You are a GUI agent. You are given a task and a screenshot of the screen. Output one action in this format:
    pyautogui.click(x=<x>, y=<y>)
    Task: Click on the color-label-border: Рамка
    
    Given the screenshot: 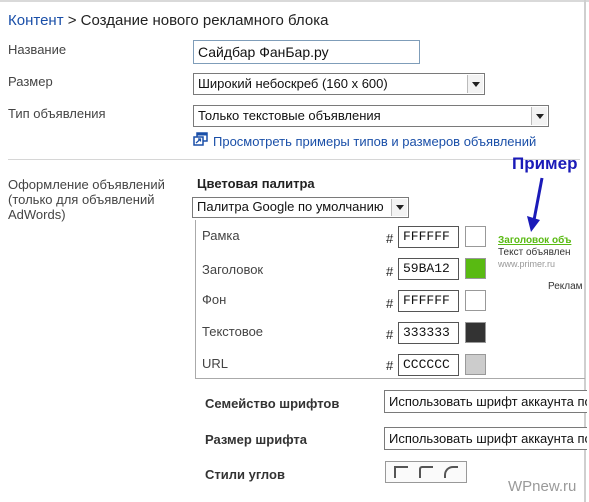 What is the action you would take?
    pyautogui.click(x=221, y=235)
    